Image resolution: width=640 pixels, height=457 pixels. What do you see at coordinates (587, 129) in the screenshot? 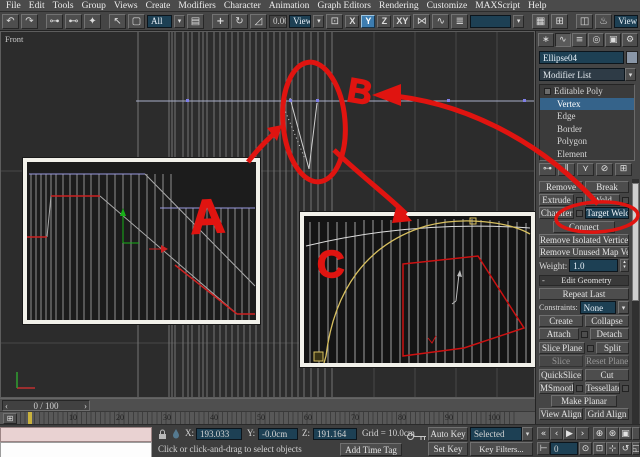
I see `stack-item-border: Border` at bounding box center [587, 129].